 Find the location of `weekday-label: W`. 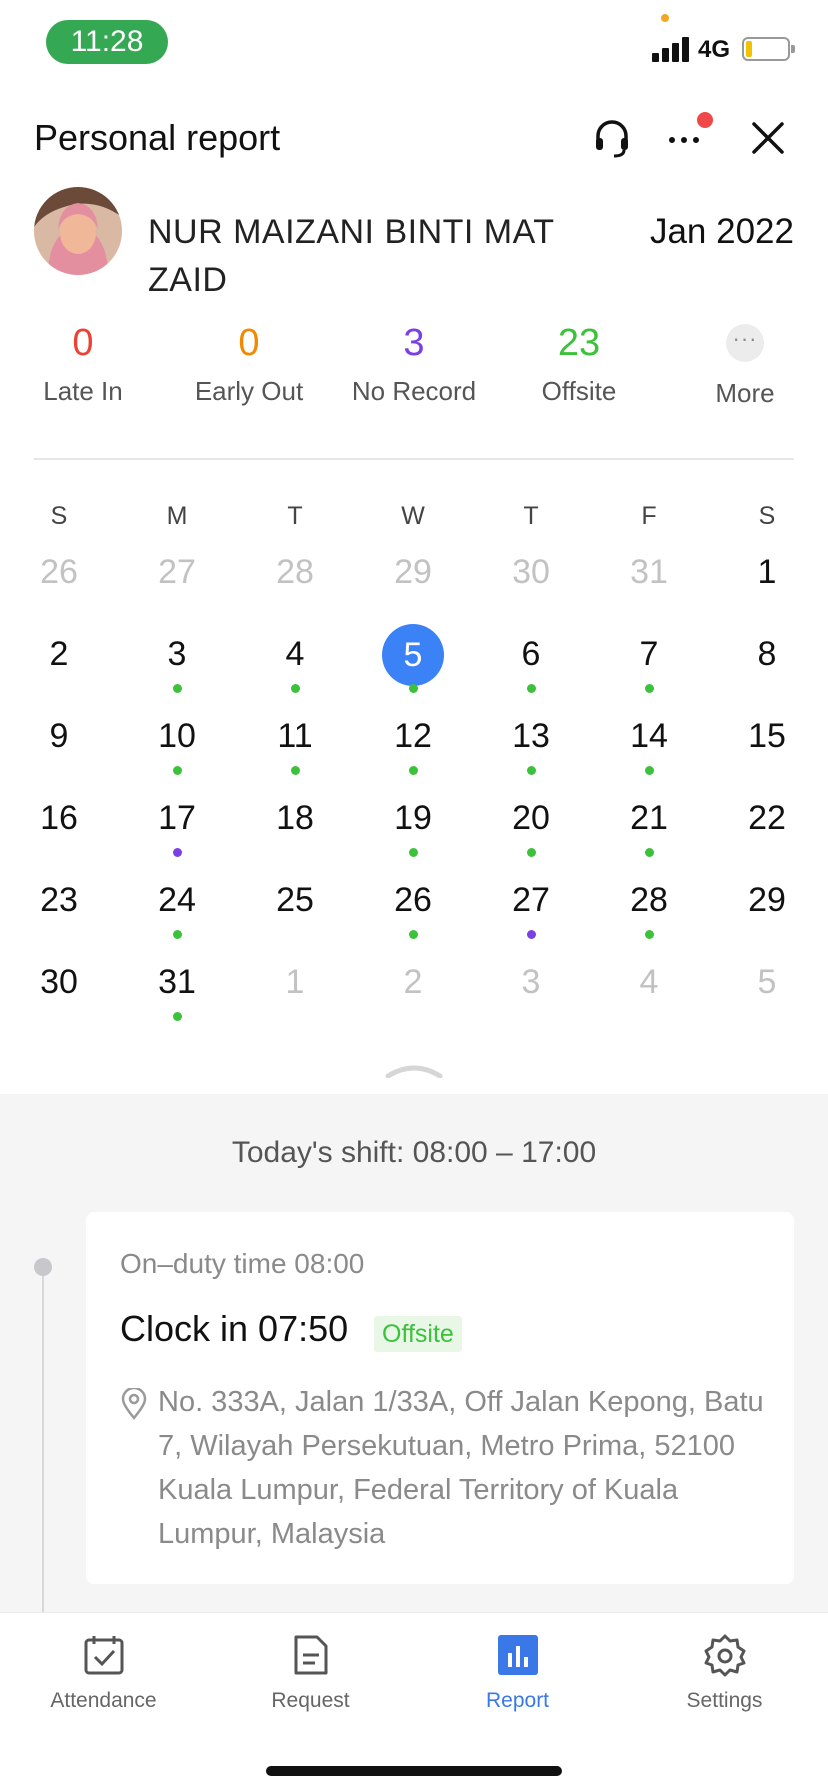

weekday-label: W is located at coordinates (413, 516).